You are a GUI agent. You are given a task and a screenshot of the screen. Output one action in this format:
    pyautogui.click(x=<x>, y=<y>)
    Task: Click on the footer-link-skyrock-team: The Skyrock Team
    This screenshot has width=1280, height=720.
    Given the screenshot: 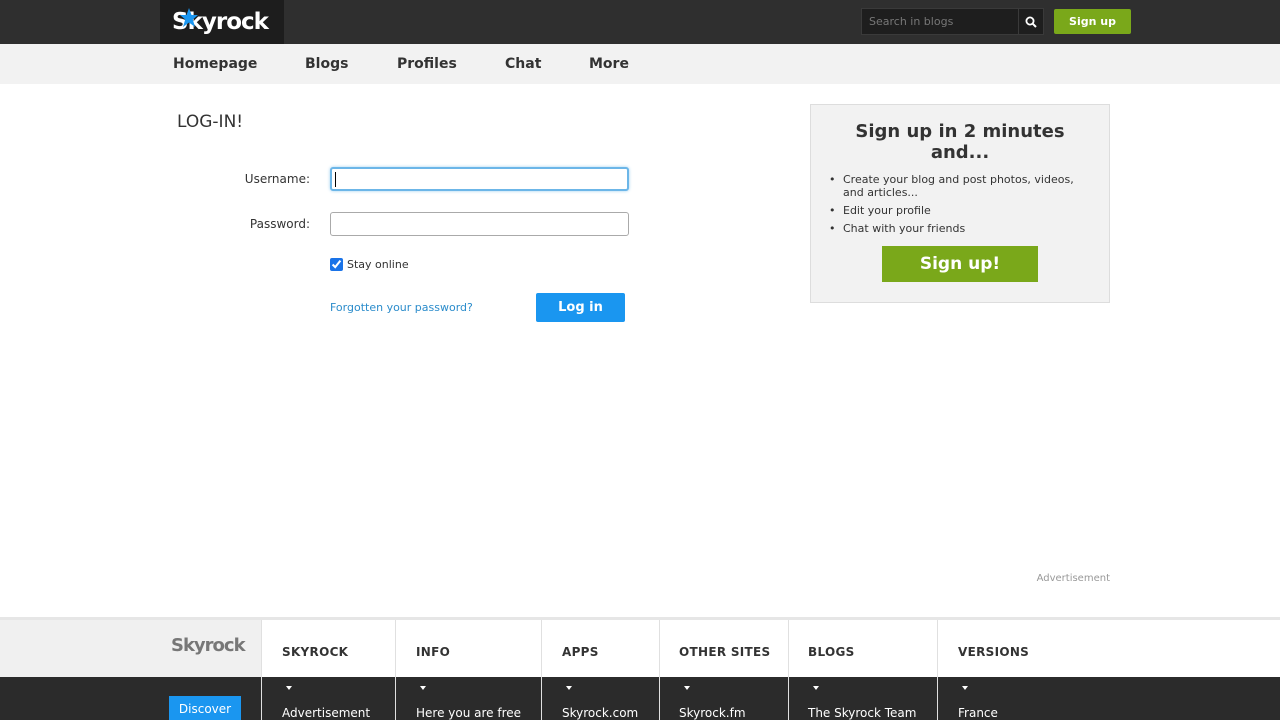 What is the action you would take?
    pyautogui.click(x=862, y=713)
    